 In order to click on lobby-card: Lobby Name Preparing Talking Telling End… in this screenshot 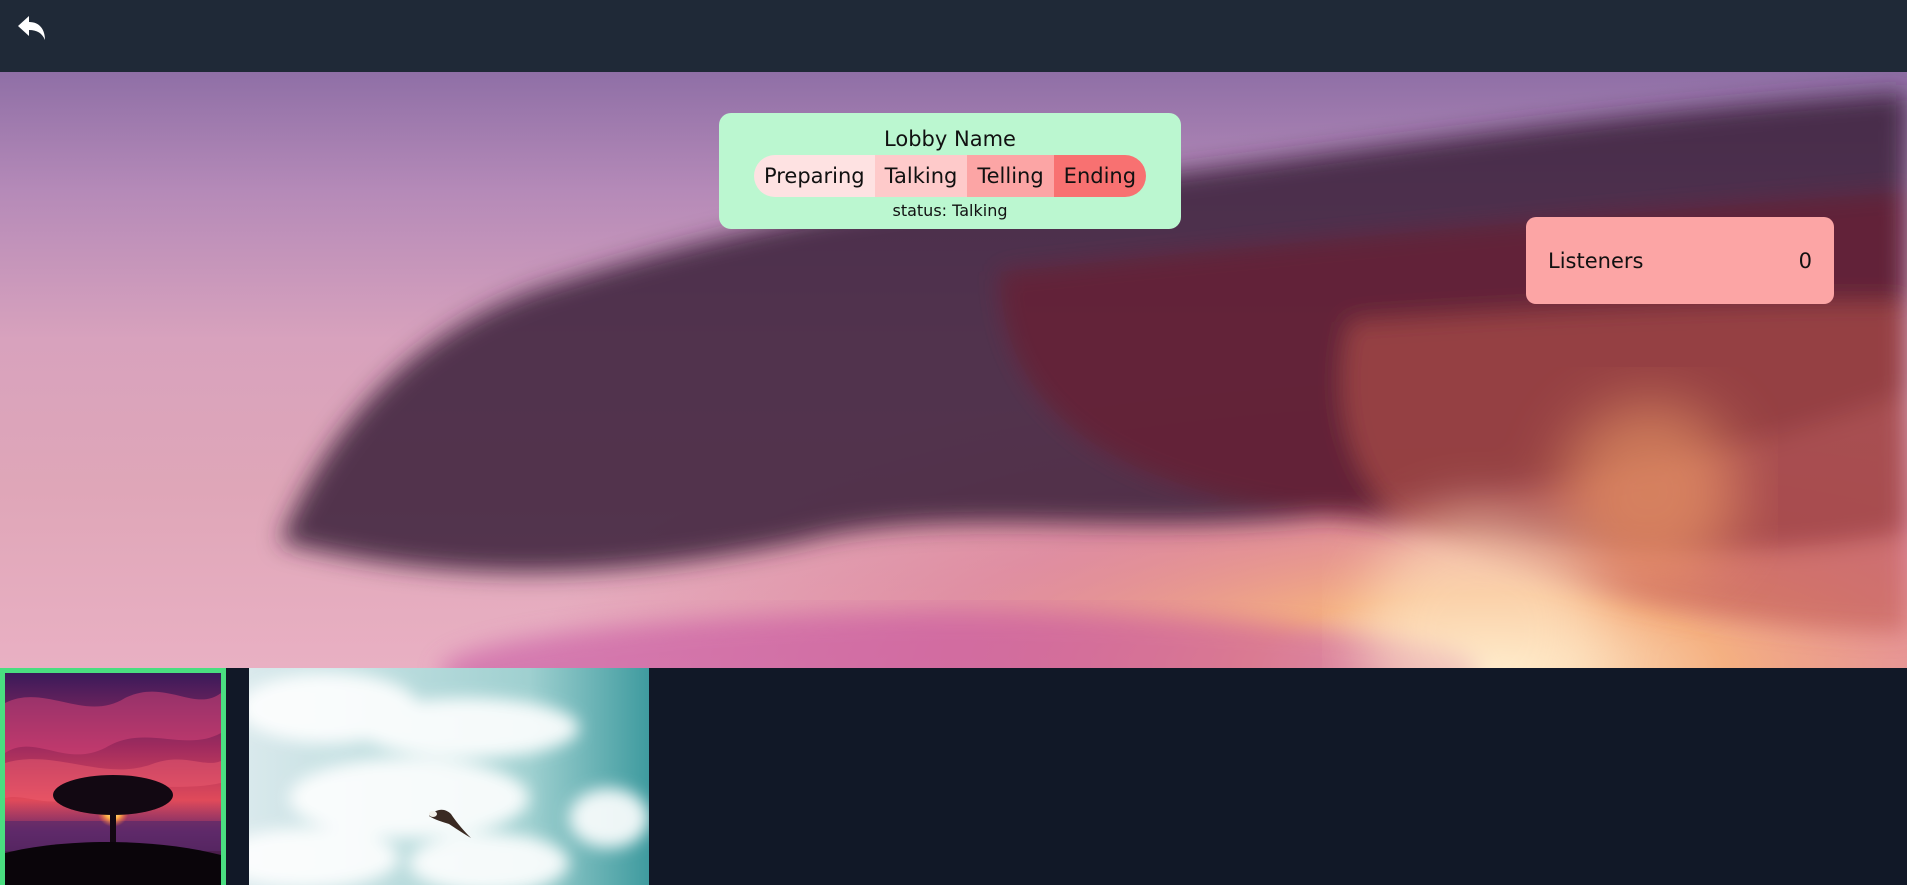, I will do `click(950, 171)`.